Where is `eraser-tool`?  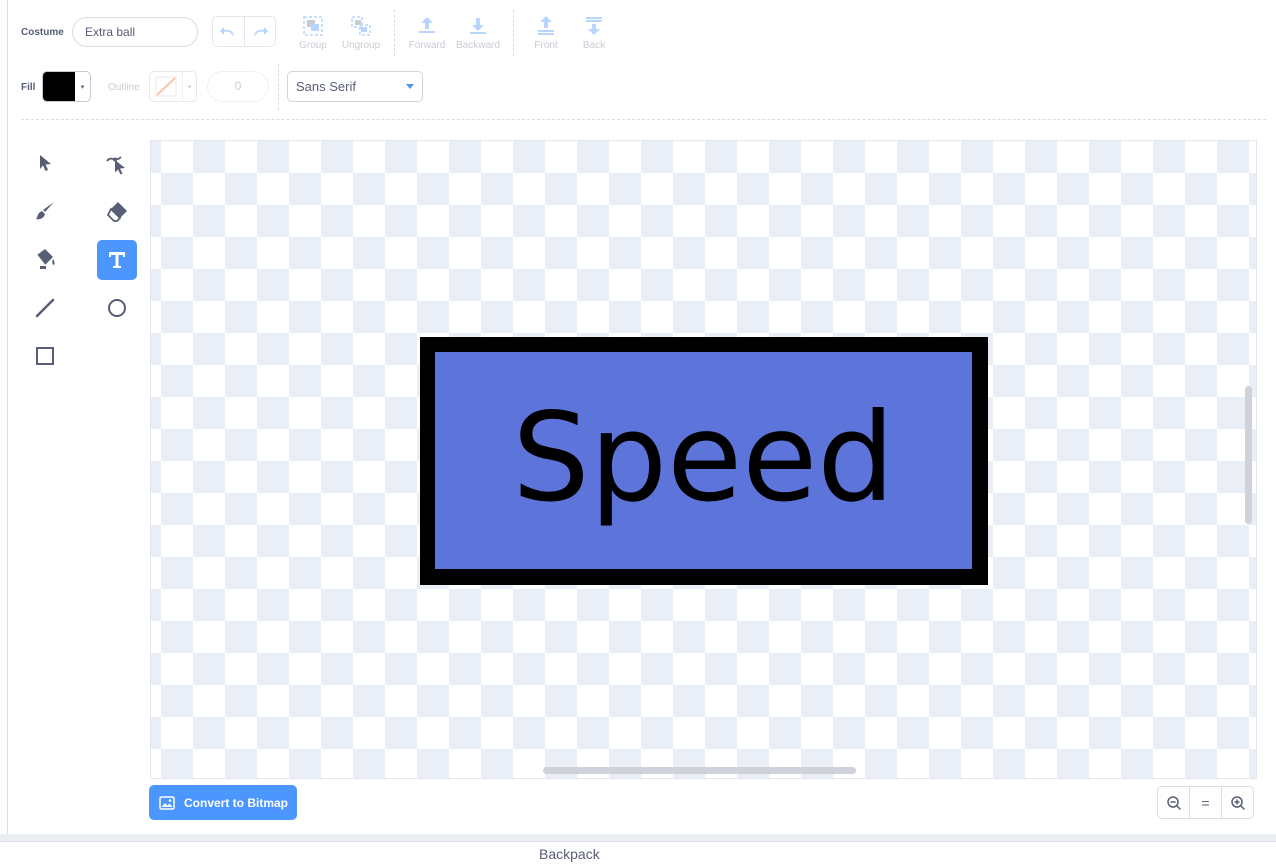 eraser-tool is located at coordinates (117, 211).